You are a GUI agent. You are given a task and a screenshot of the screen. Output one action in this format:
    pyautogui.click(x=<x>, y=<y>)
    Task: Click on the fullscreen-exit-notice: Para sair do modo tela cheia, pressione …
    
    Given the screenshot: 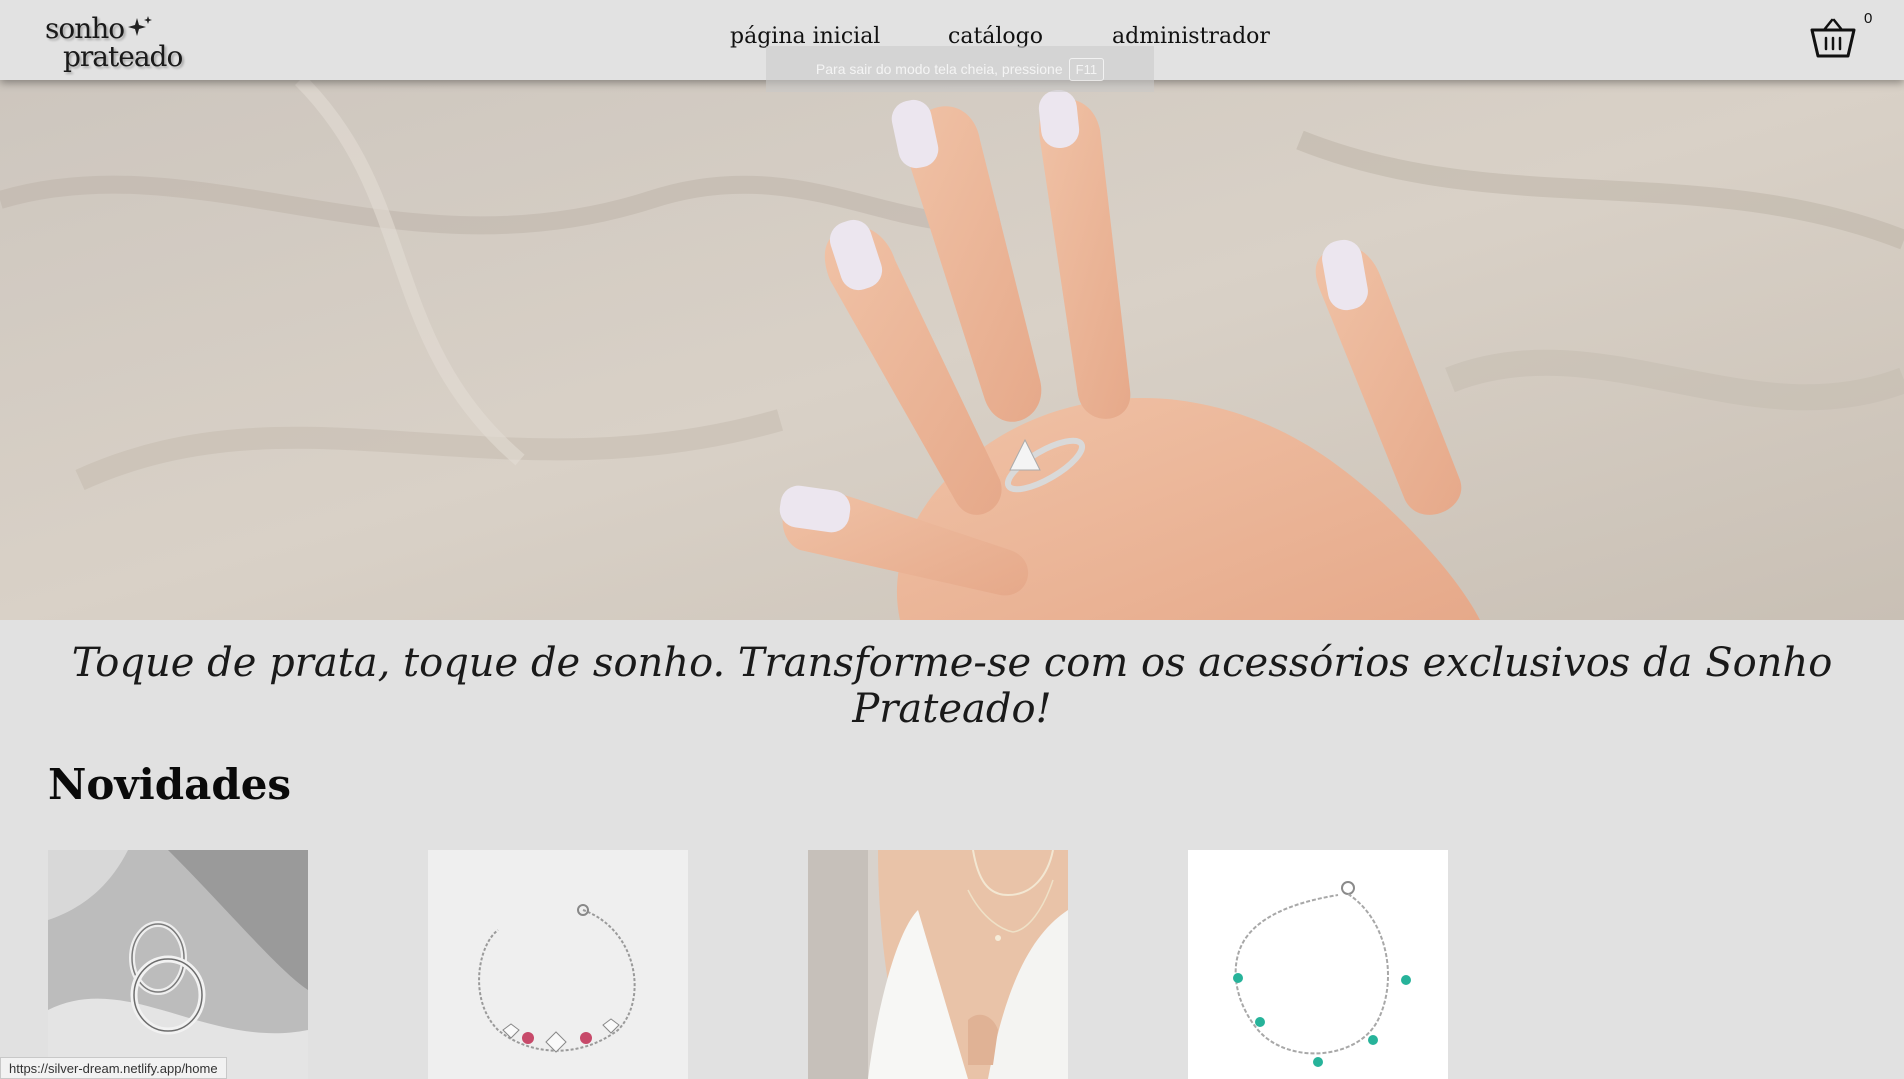 What is the action you would take?
    pyautogui.click(x=960, y=69)
    